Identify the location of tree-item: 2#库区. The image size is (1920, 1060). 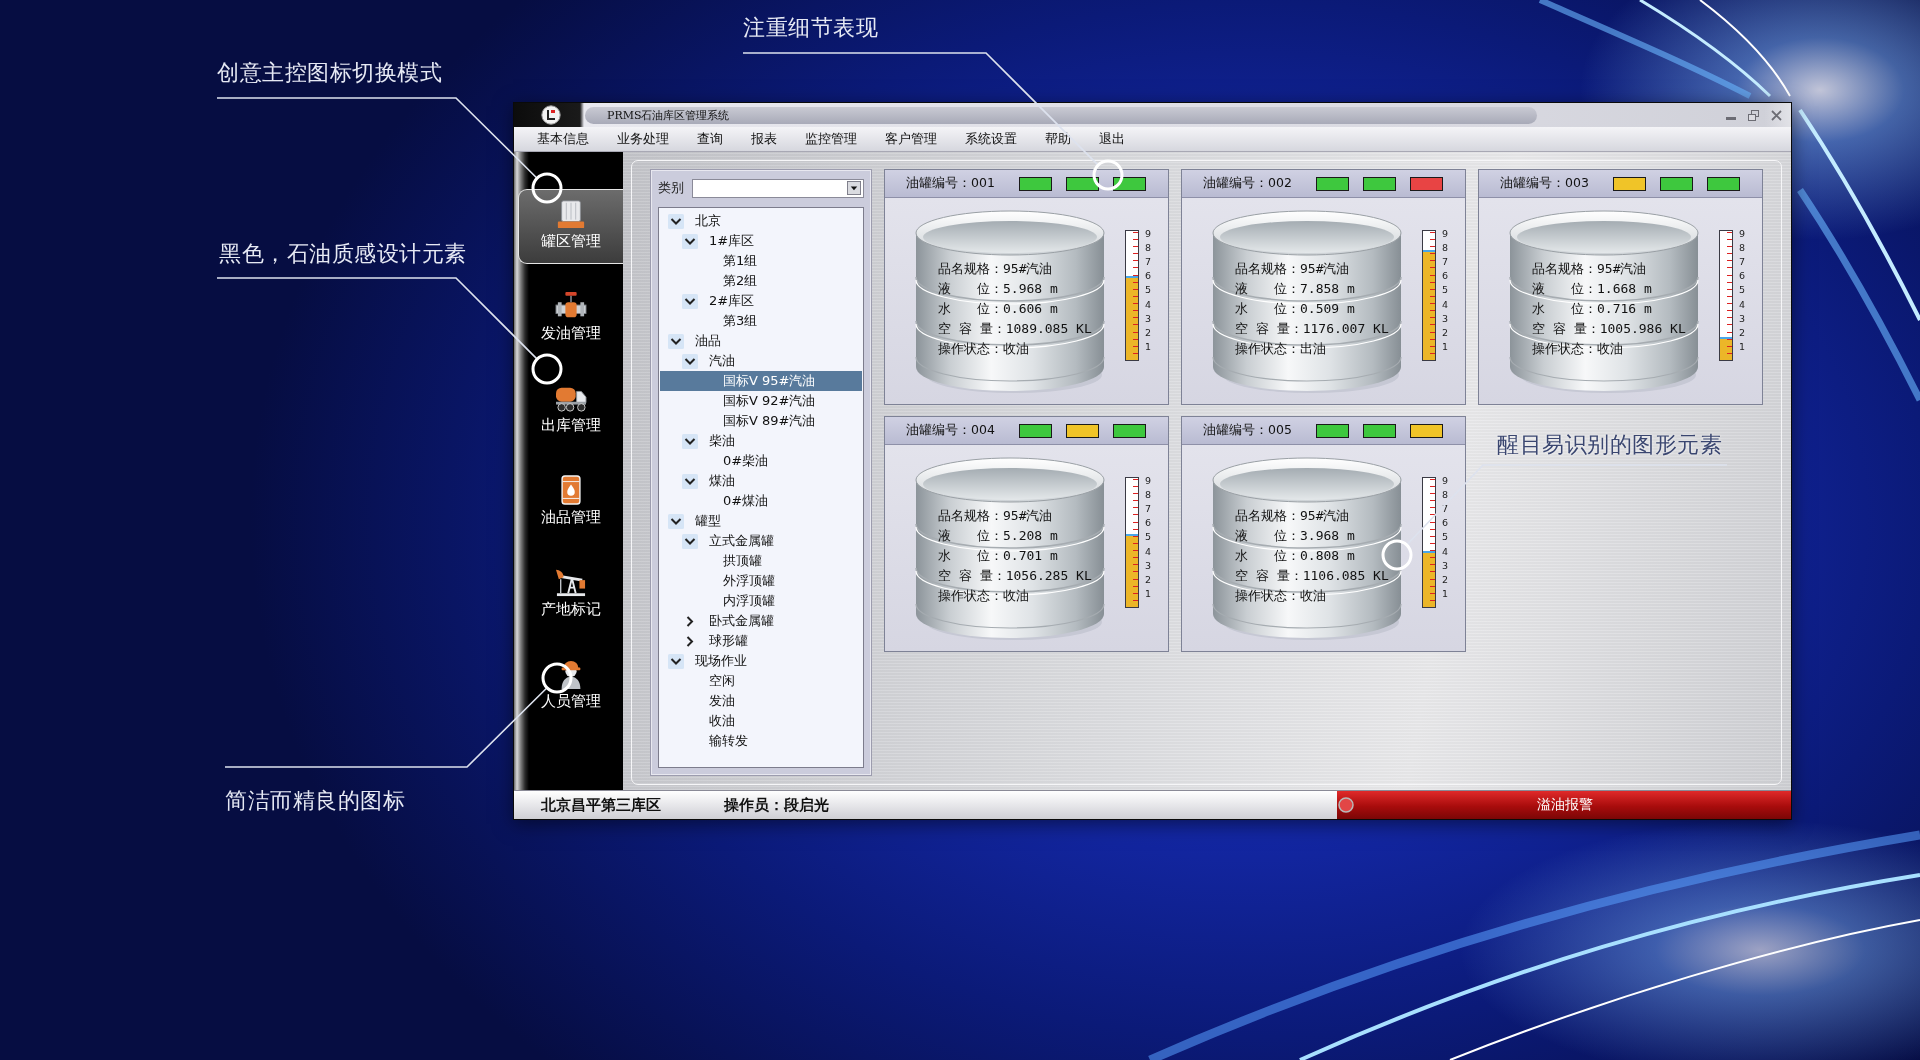
(761, 301).